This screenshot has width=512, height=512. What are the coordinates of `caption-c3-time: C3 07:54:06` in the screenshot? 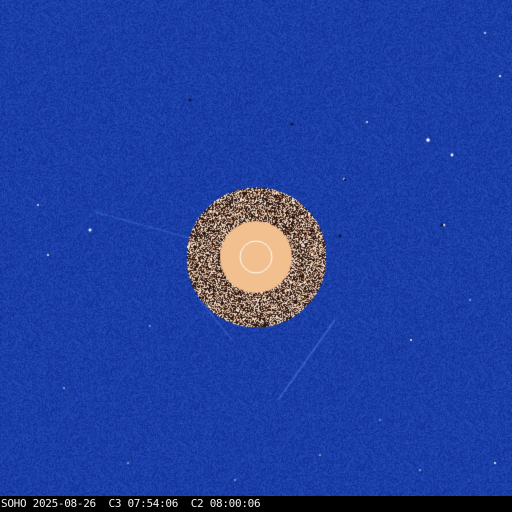 It's located at (143, 503).